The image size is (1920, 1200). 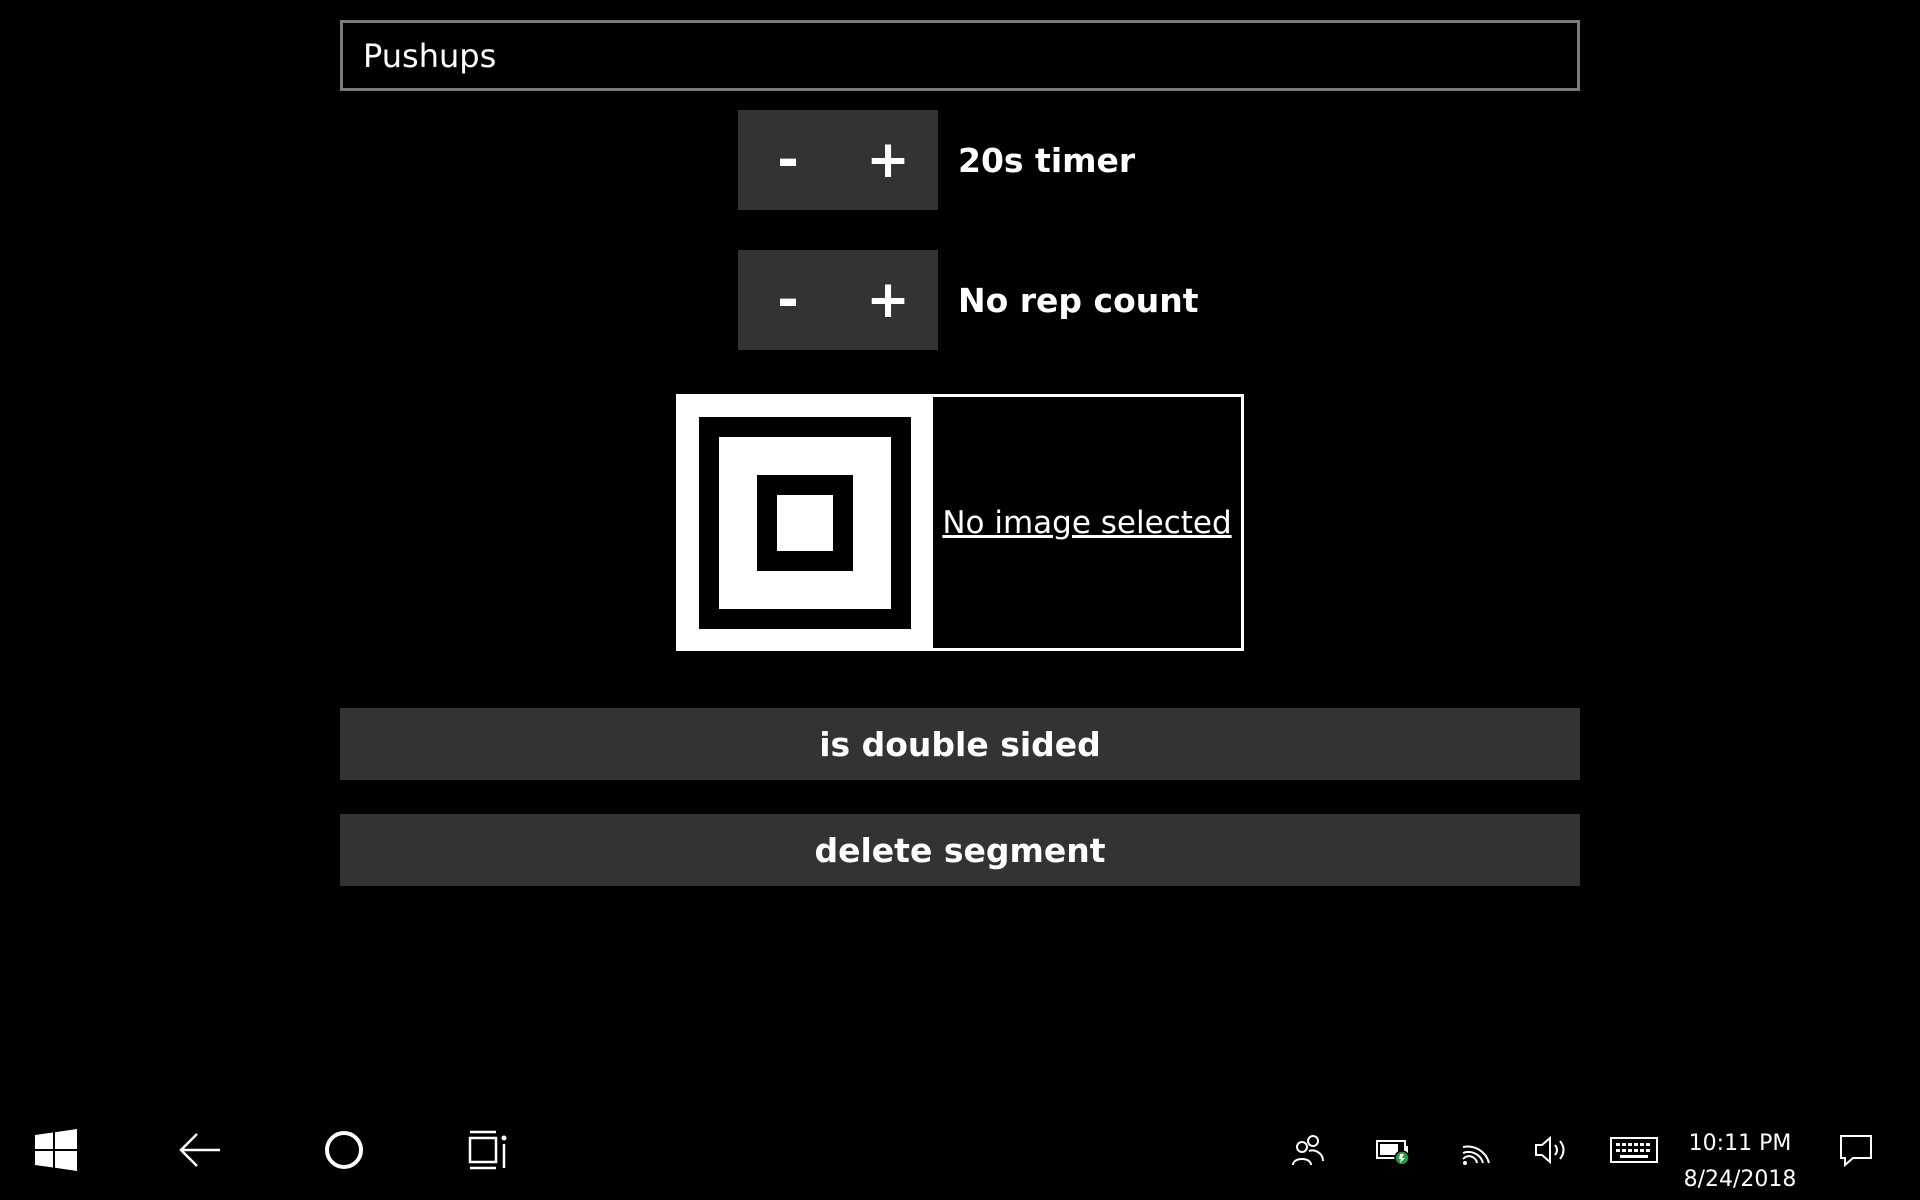 What do you see at coordinates (488, 1150) in the screenshot?
I see `task-view-icon` at bounding box center [488, 1150].